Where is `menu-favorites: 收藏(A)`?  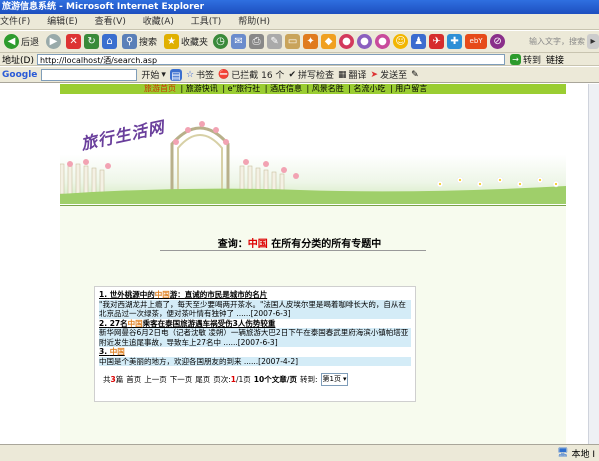 menu-favorites: 收藏(A) is located at coordinates (158, 22).